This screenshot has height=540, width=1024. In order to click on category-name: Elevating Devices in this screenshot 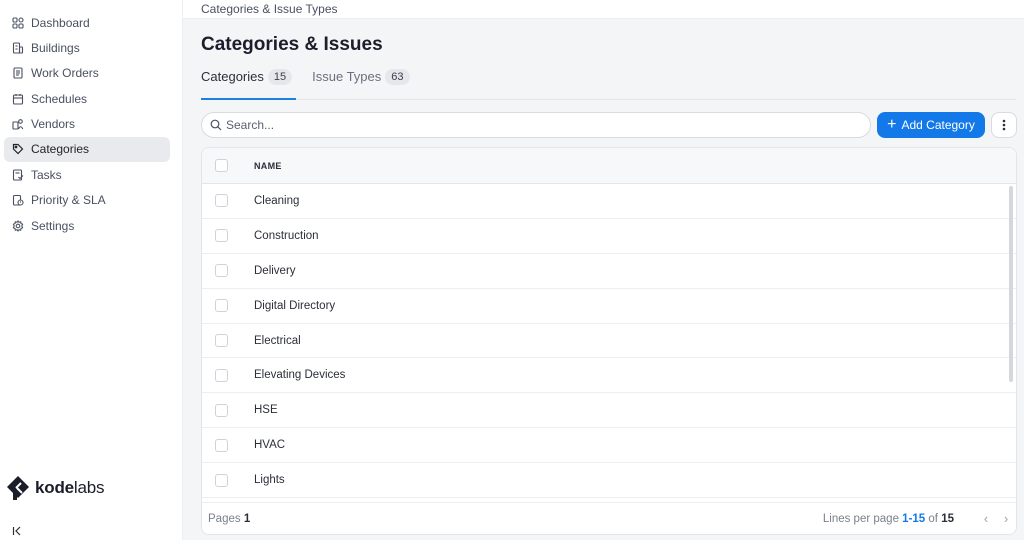, I will do `click(300, 375)`.